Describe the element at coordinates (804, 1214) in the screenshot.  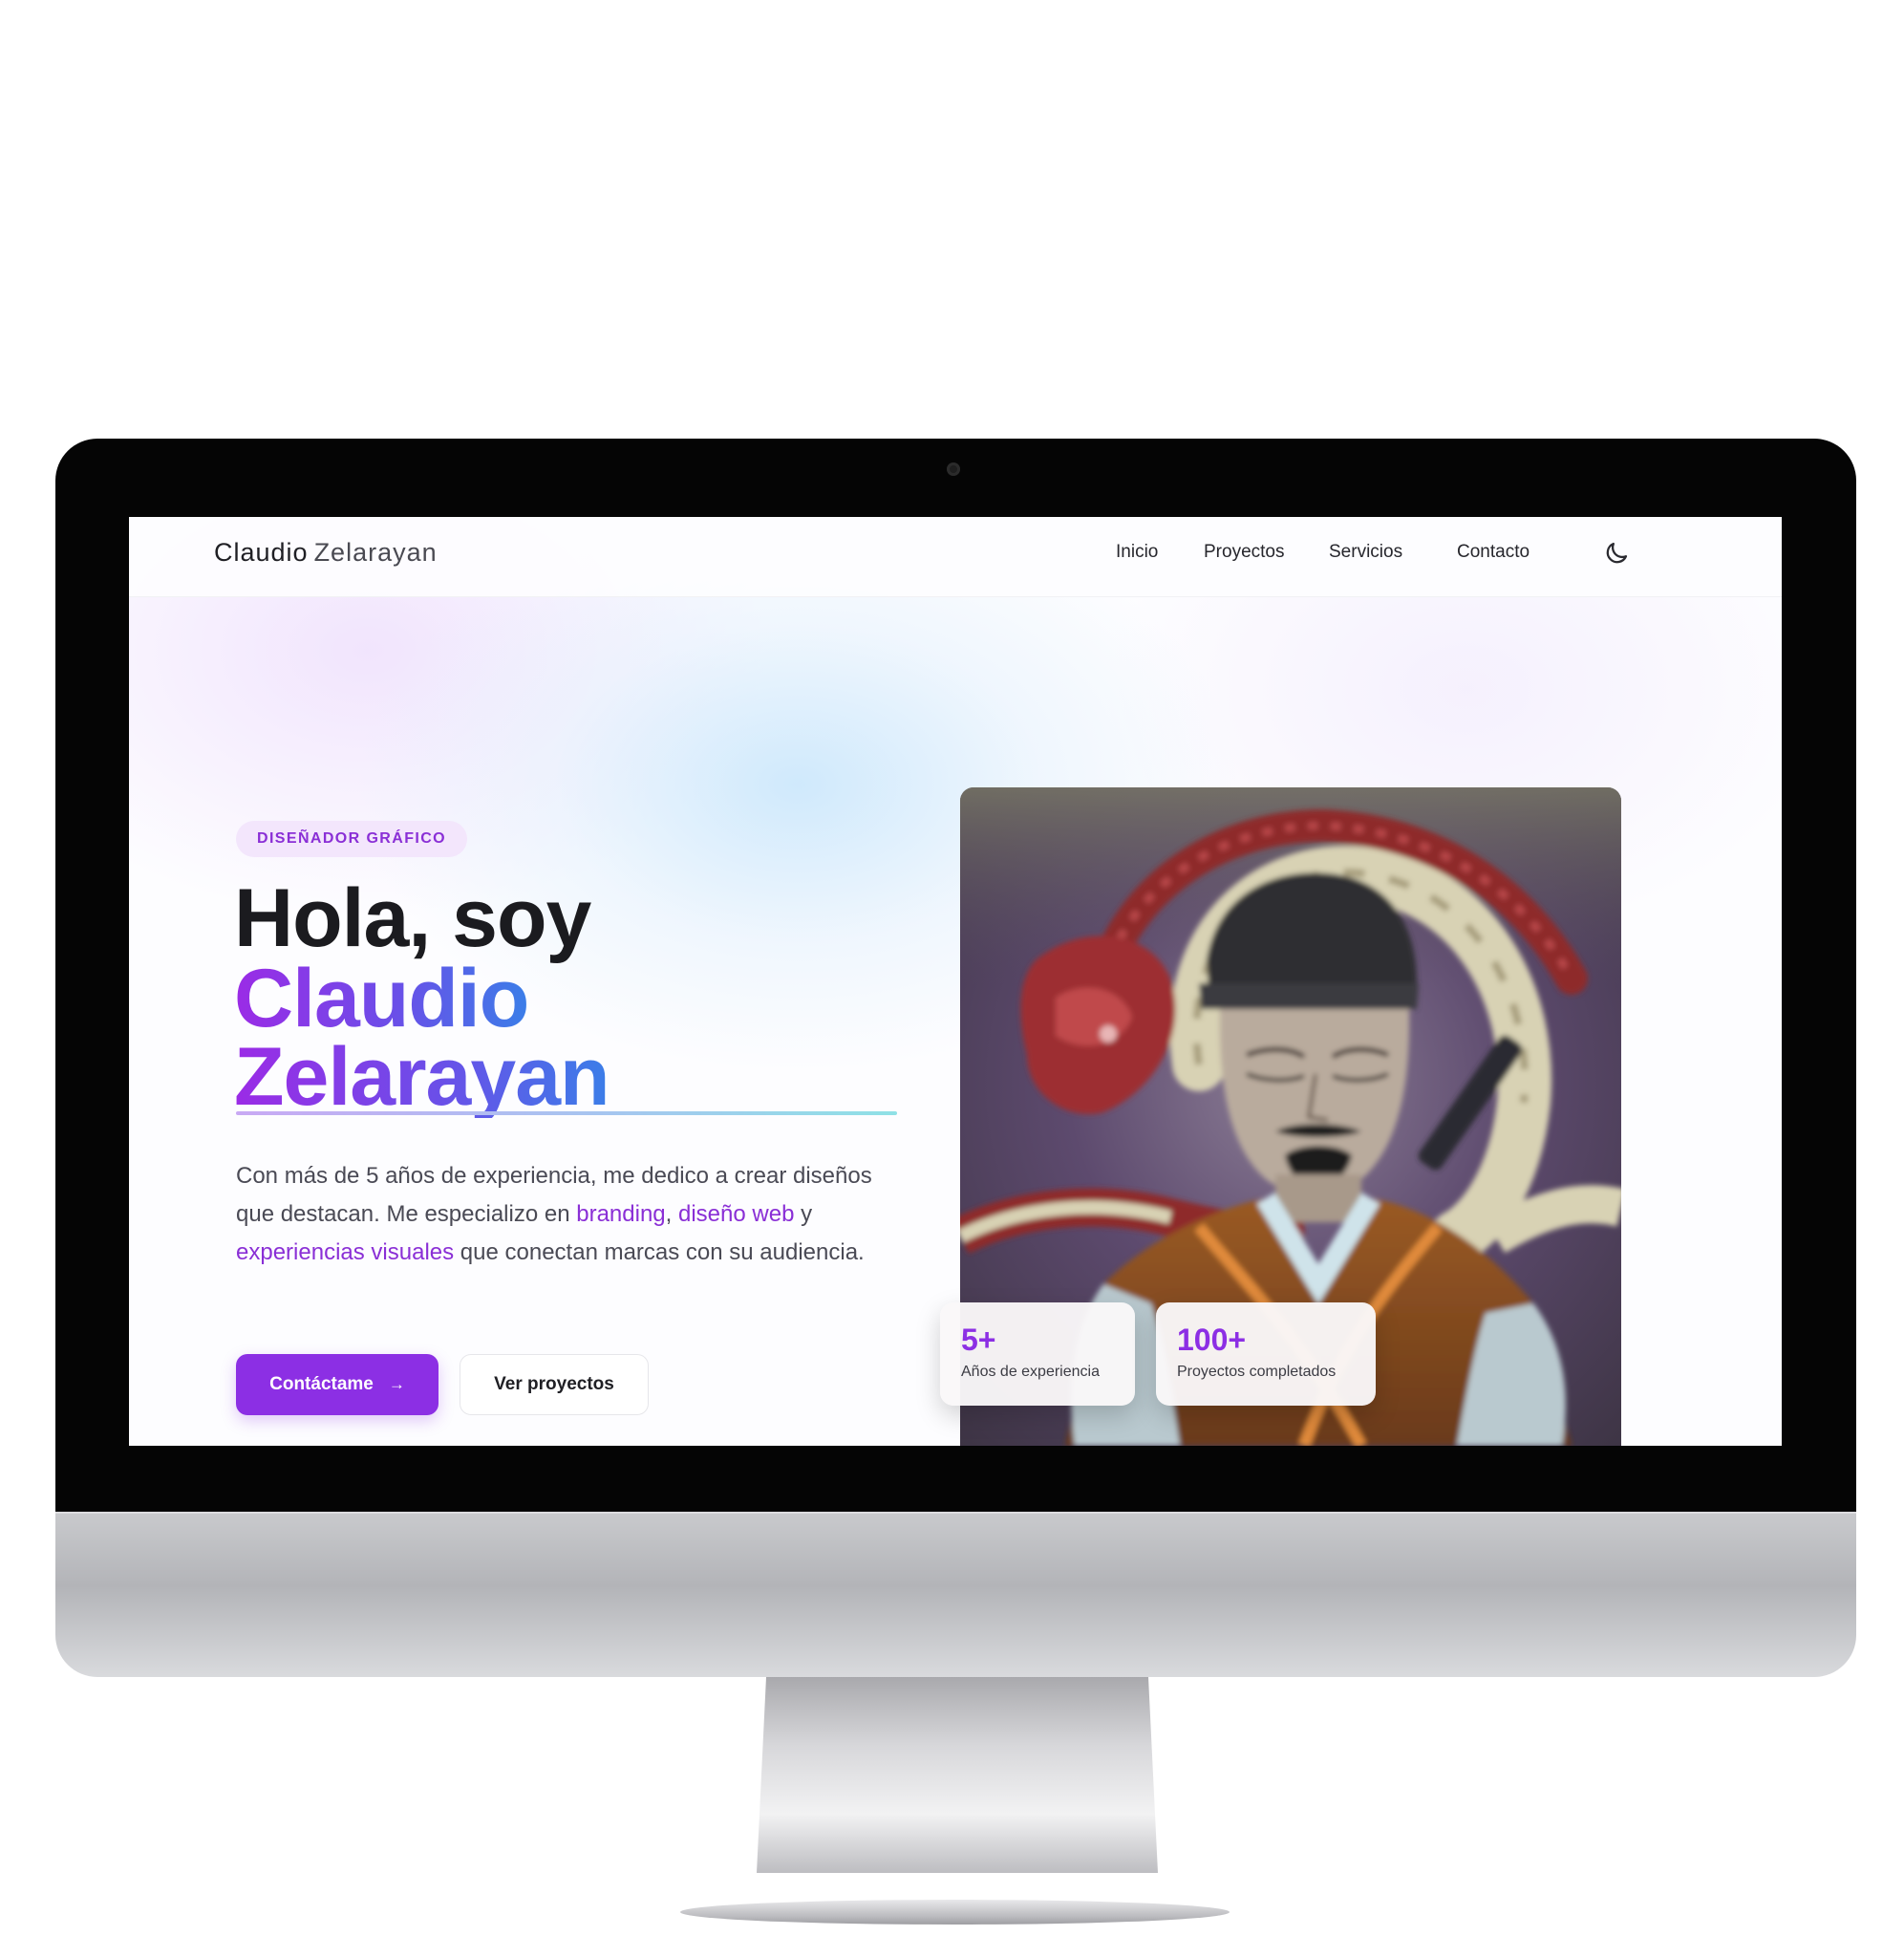
I see `intro-separator-2: y` at that location.